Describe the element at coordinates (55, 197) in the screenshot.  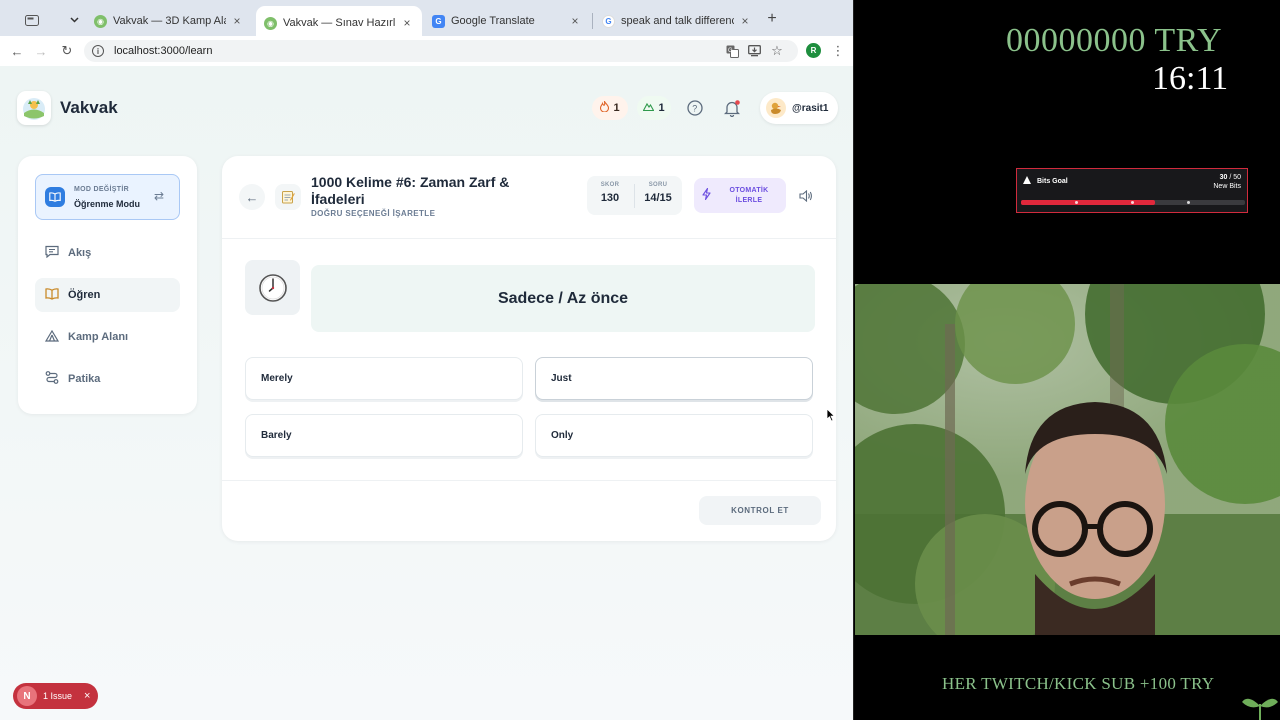
I see `book-open-icon` at that location.